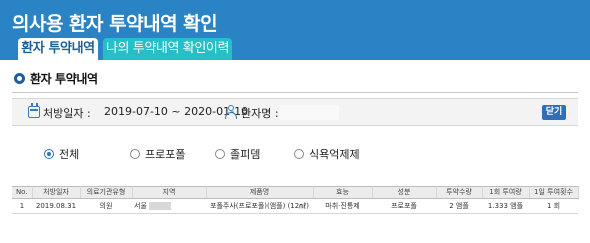 The height and width of the screenshot is (243, 590). I want to click on cell-dose: 1.333 앰플, so click(505, 206).